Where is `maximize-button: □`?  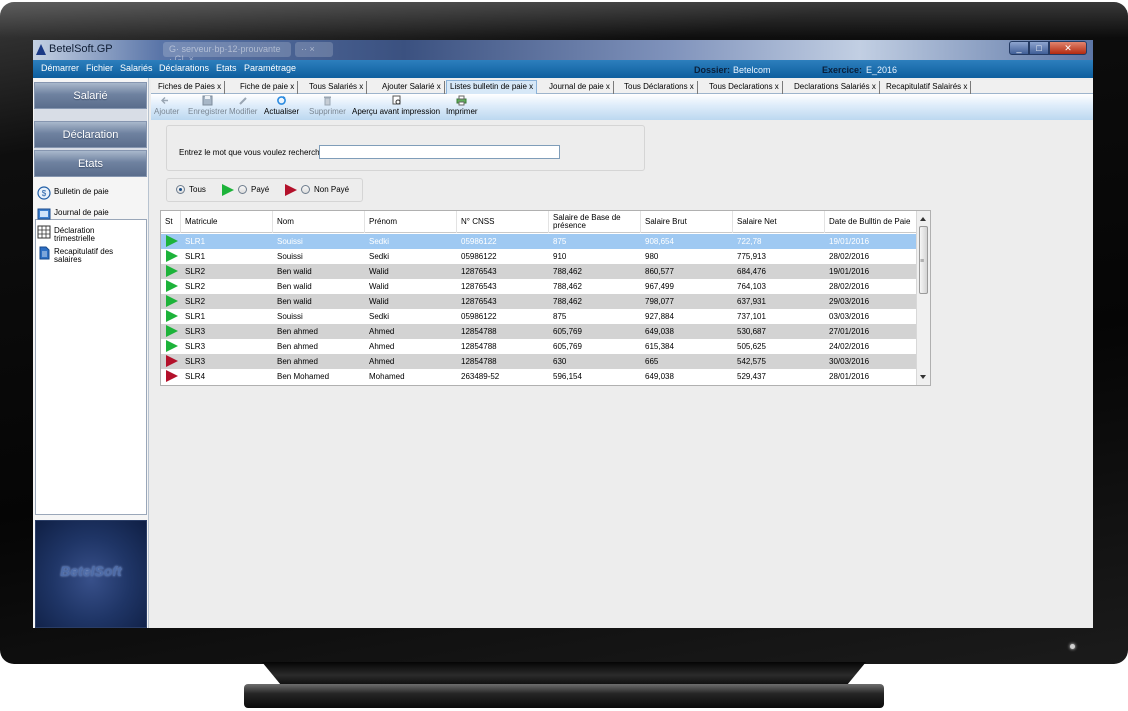
maximize-button: □ is located at coordinates (1039, 48).